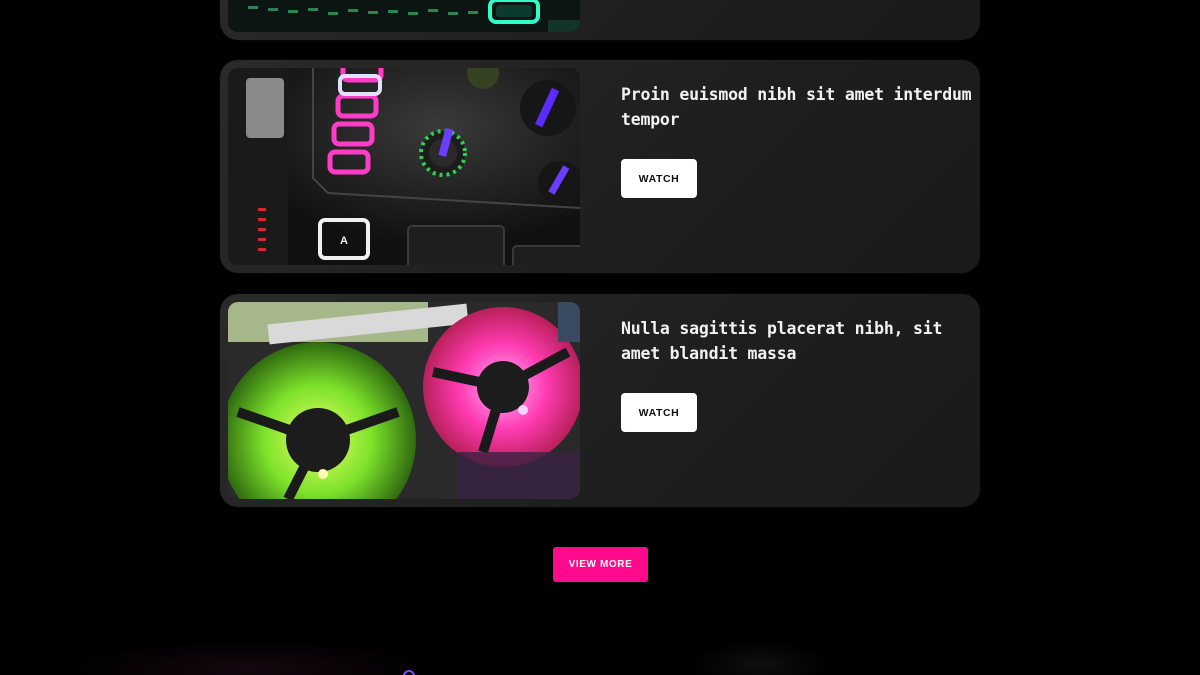 The image size is (1200, 675). I want to click on circle-icon, so click(409, 672).